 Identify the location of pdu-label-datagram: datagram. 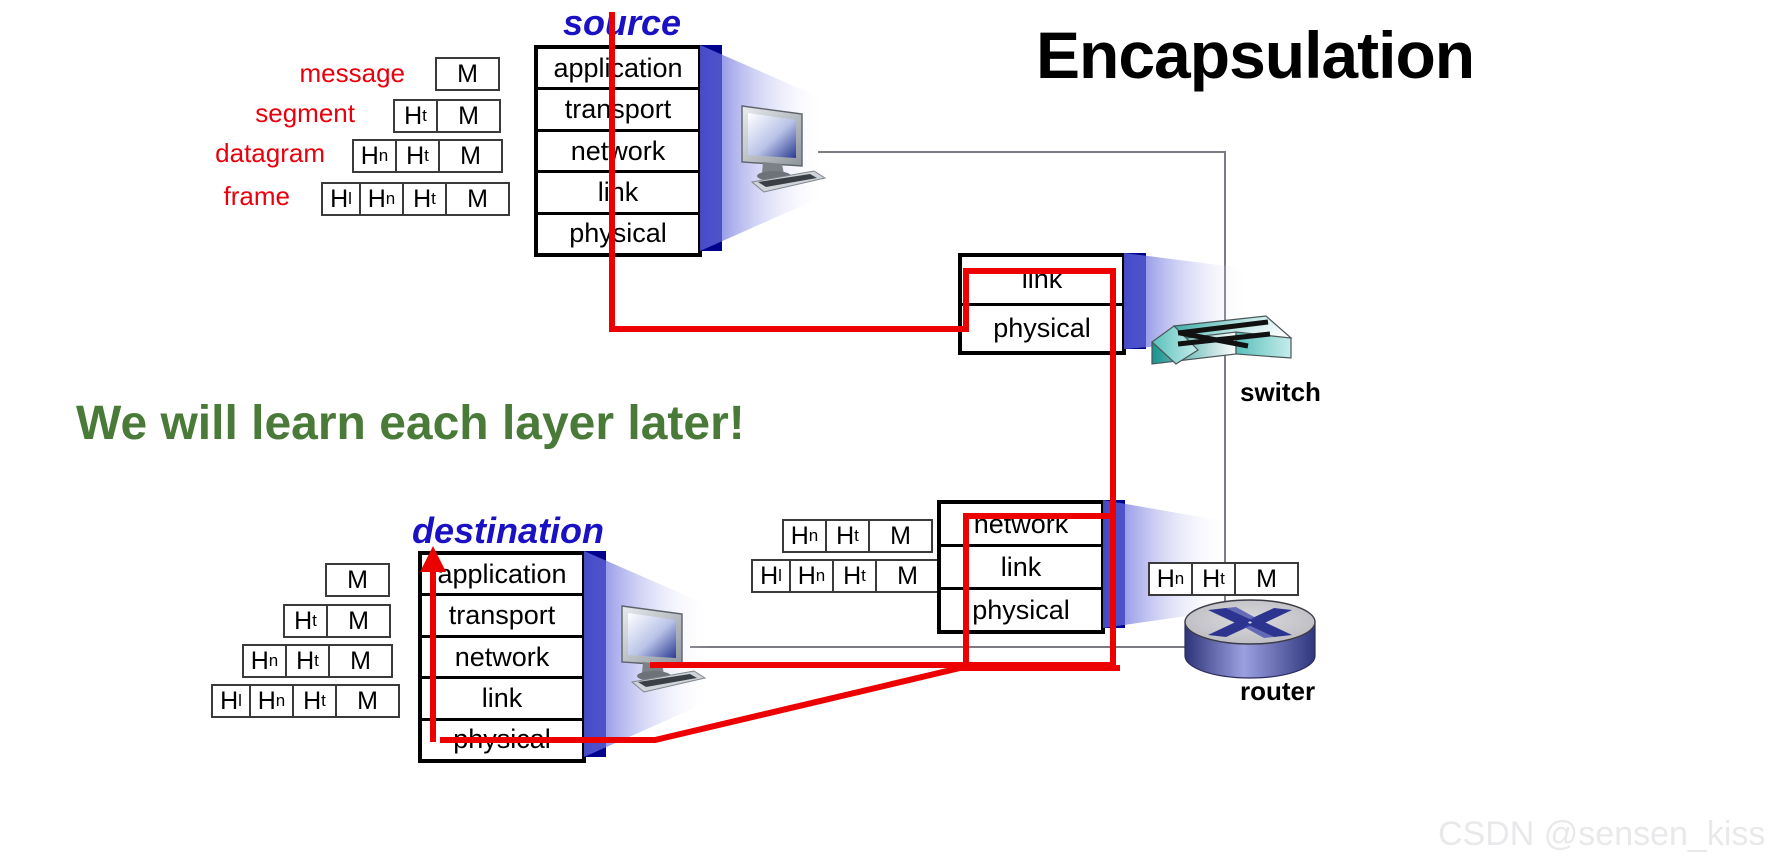
(270, 153).